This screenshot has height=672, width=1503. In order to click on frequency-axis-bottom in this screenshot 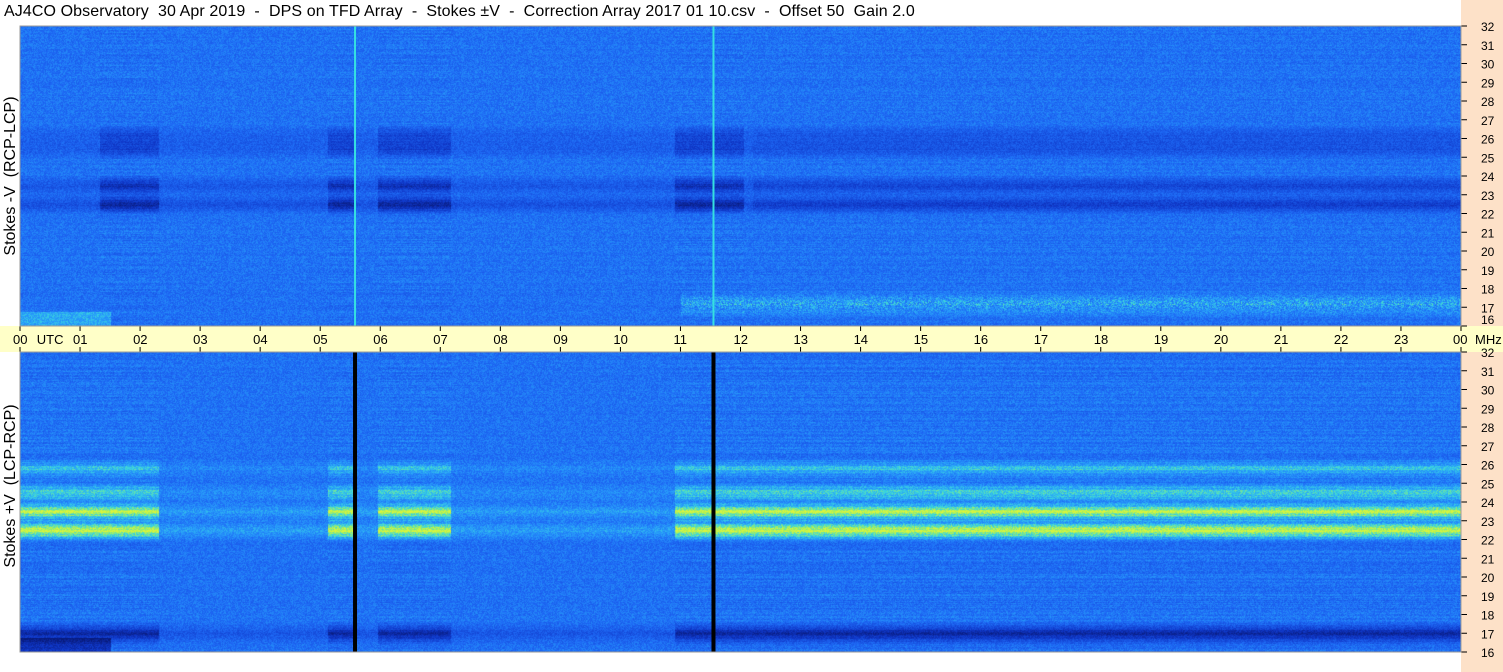, I will do `click(1482, 512)`.